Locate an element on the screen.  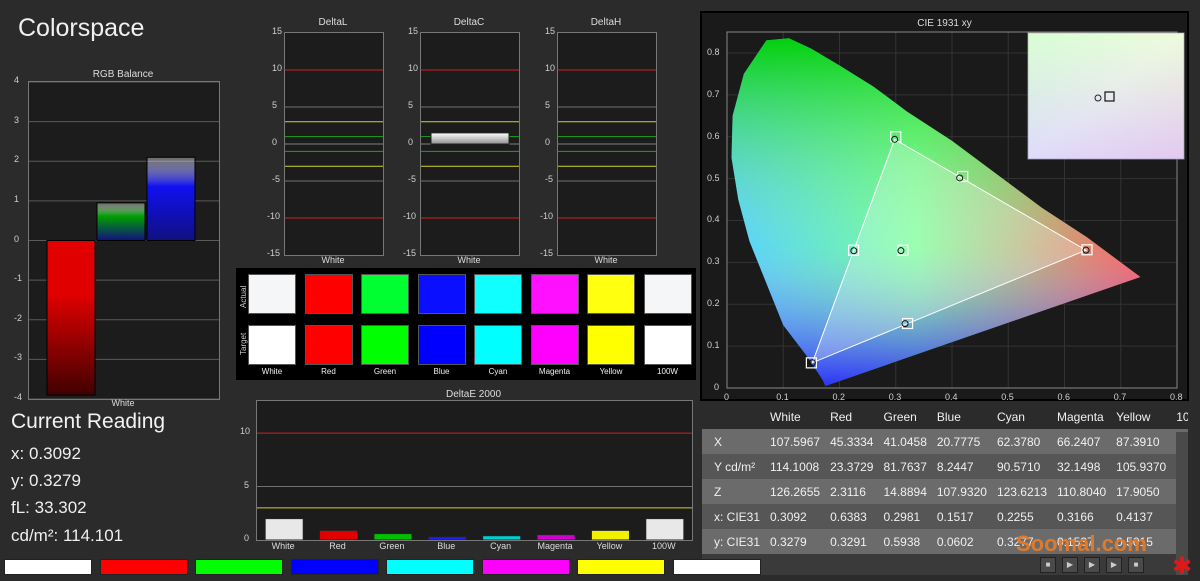
asterisk-icon: ✱ is located at coordinates (1182, 566).